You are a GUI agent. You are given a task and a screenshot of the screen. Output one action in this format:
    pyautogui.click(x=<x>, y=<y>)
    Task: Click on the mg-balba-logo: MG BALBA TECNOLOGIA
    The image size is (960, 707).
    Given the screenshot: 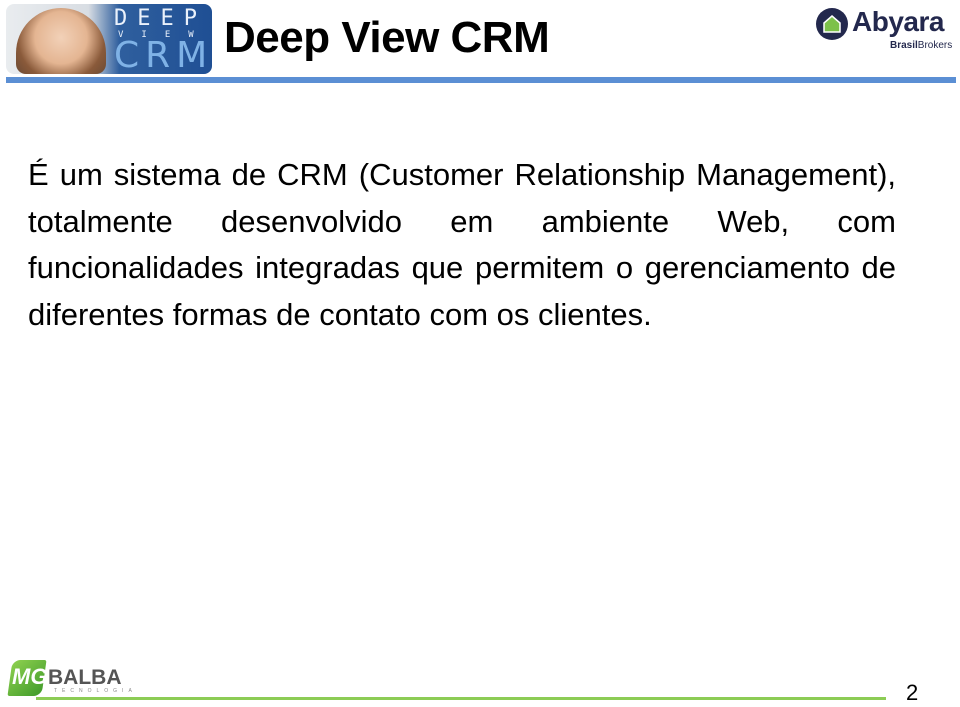 What is the action you would take?
    pyautogui.click(x=69, y=678)
    